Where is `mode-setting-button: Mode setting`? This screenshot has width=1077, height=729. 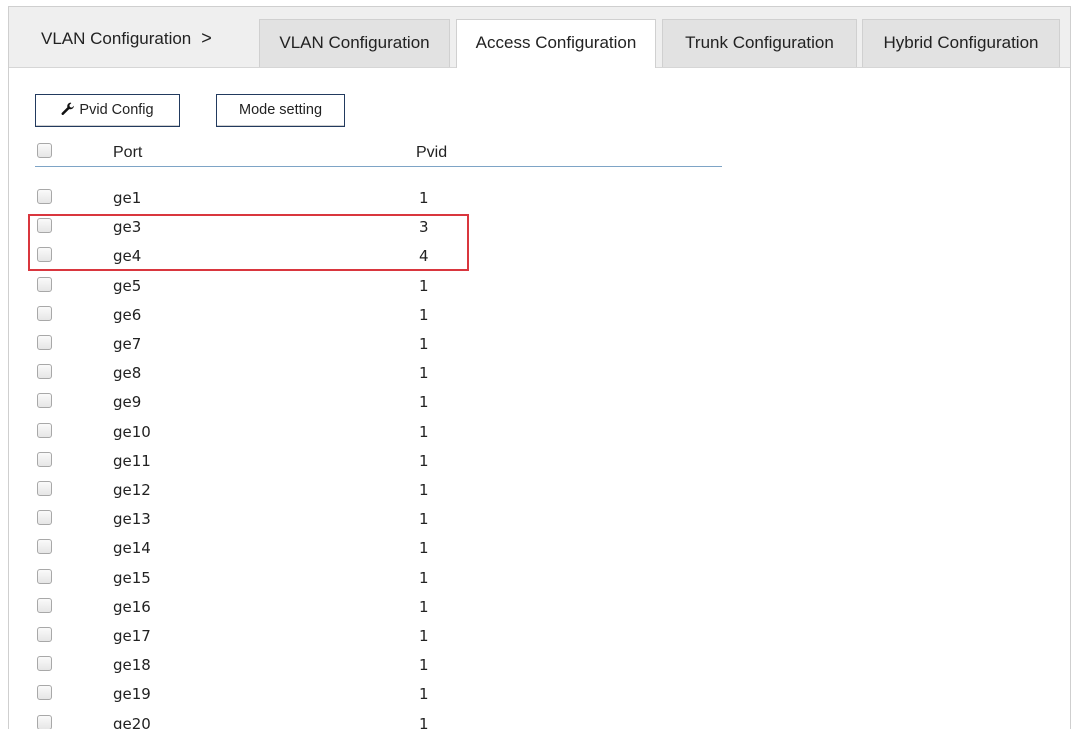 mode-setting-button: Mode setting is located at coordinates (280, 110).